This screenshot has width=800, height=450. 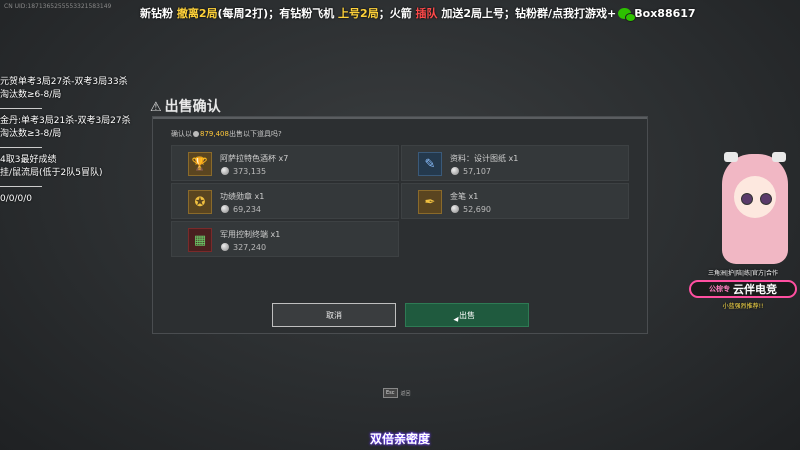 I want to click on item-price: 57,107, so click(x=470, y=171).